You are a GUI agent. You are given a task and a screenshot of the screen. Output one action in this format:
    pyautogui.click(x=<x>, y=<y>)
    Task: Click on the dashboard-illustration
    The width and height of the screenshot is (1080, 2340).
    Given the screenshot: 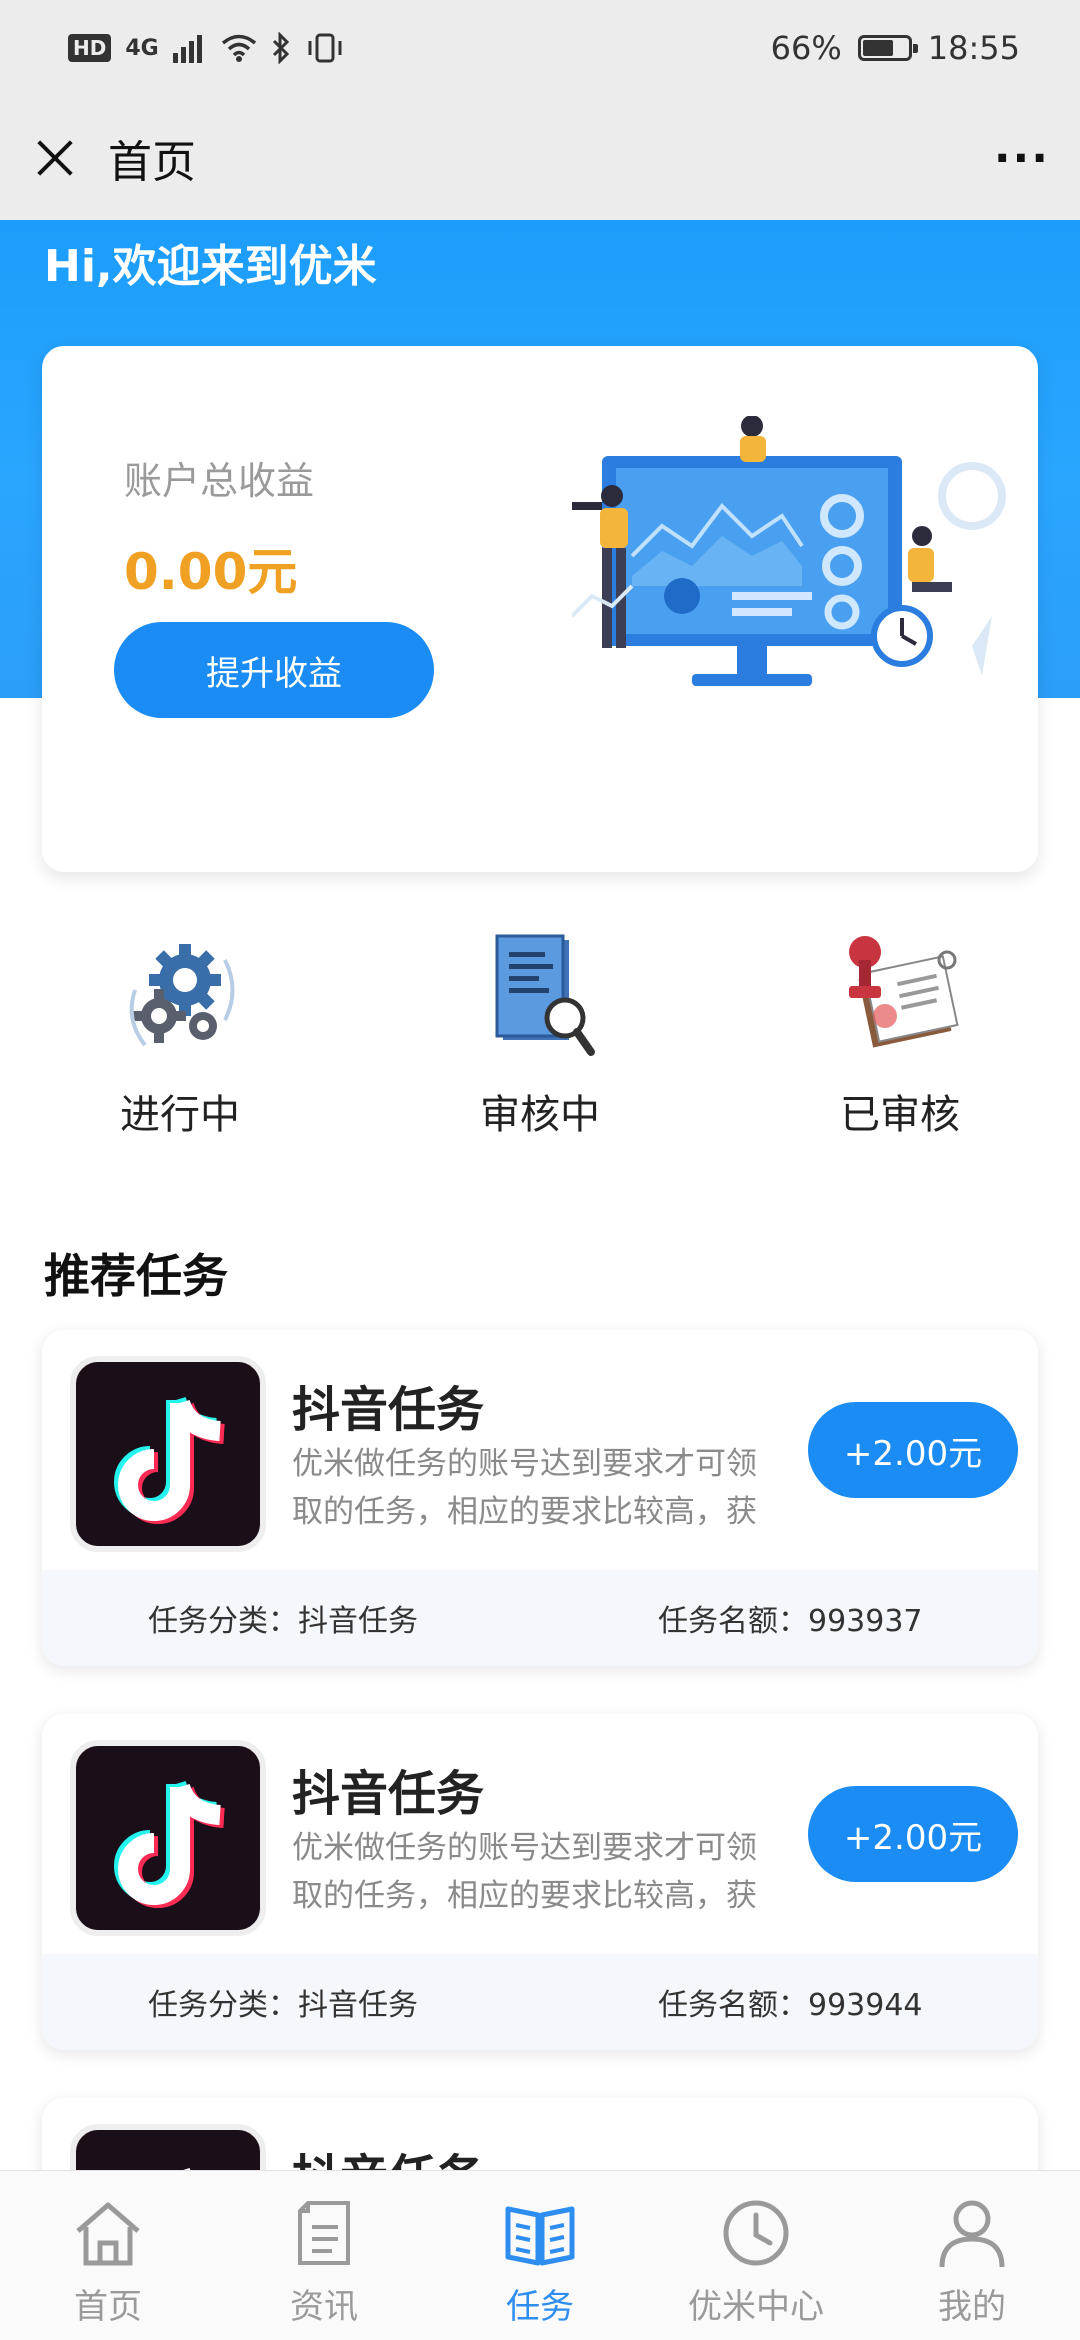 What is the action you would take?
    pyautogui.click(x=789, y=551)
    